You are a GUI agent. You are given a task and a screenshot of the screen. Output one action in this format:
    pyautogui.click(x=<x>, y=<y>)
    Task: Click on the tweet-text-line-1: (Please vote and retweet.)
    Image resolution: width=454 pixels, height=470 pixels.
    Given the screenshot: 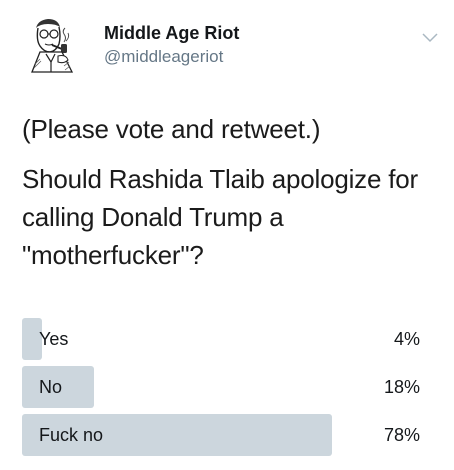 What is the action you would take?
    pyautogui.click(x=171, y=129)
    